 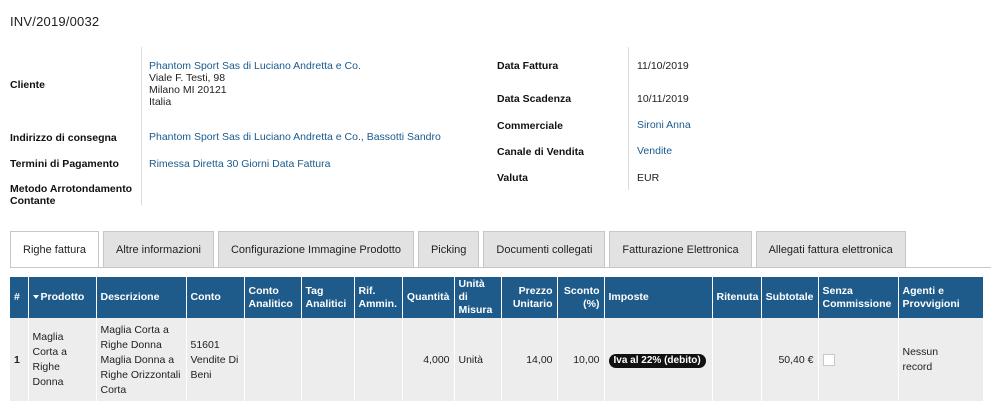 I want to click on tab-fatturazione-elettronica: Fatturazione Elettronica, so click(x=680, y=249).